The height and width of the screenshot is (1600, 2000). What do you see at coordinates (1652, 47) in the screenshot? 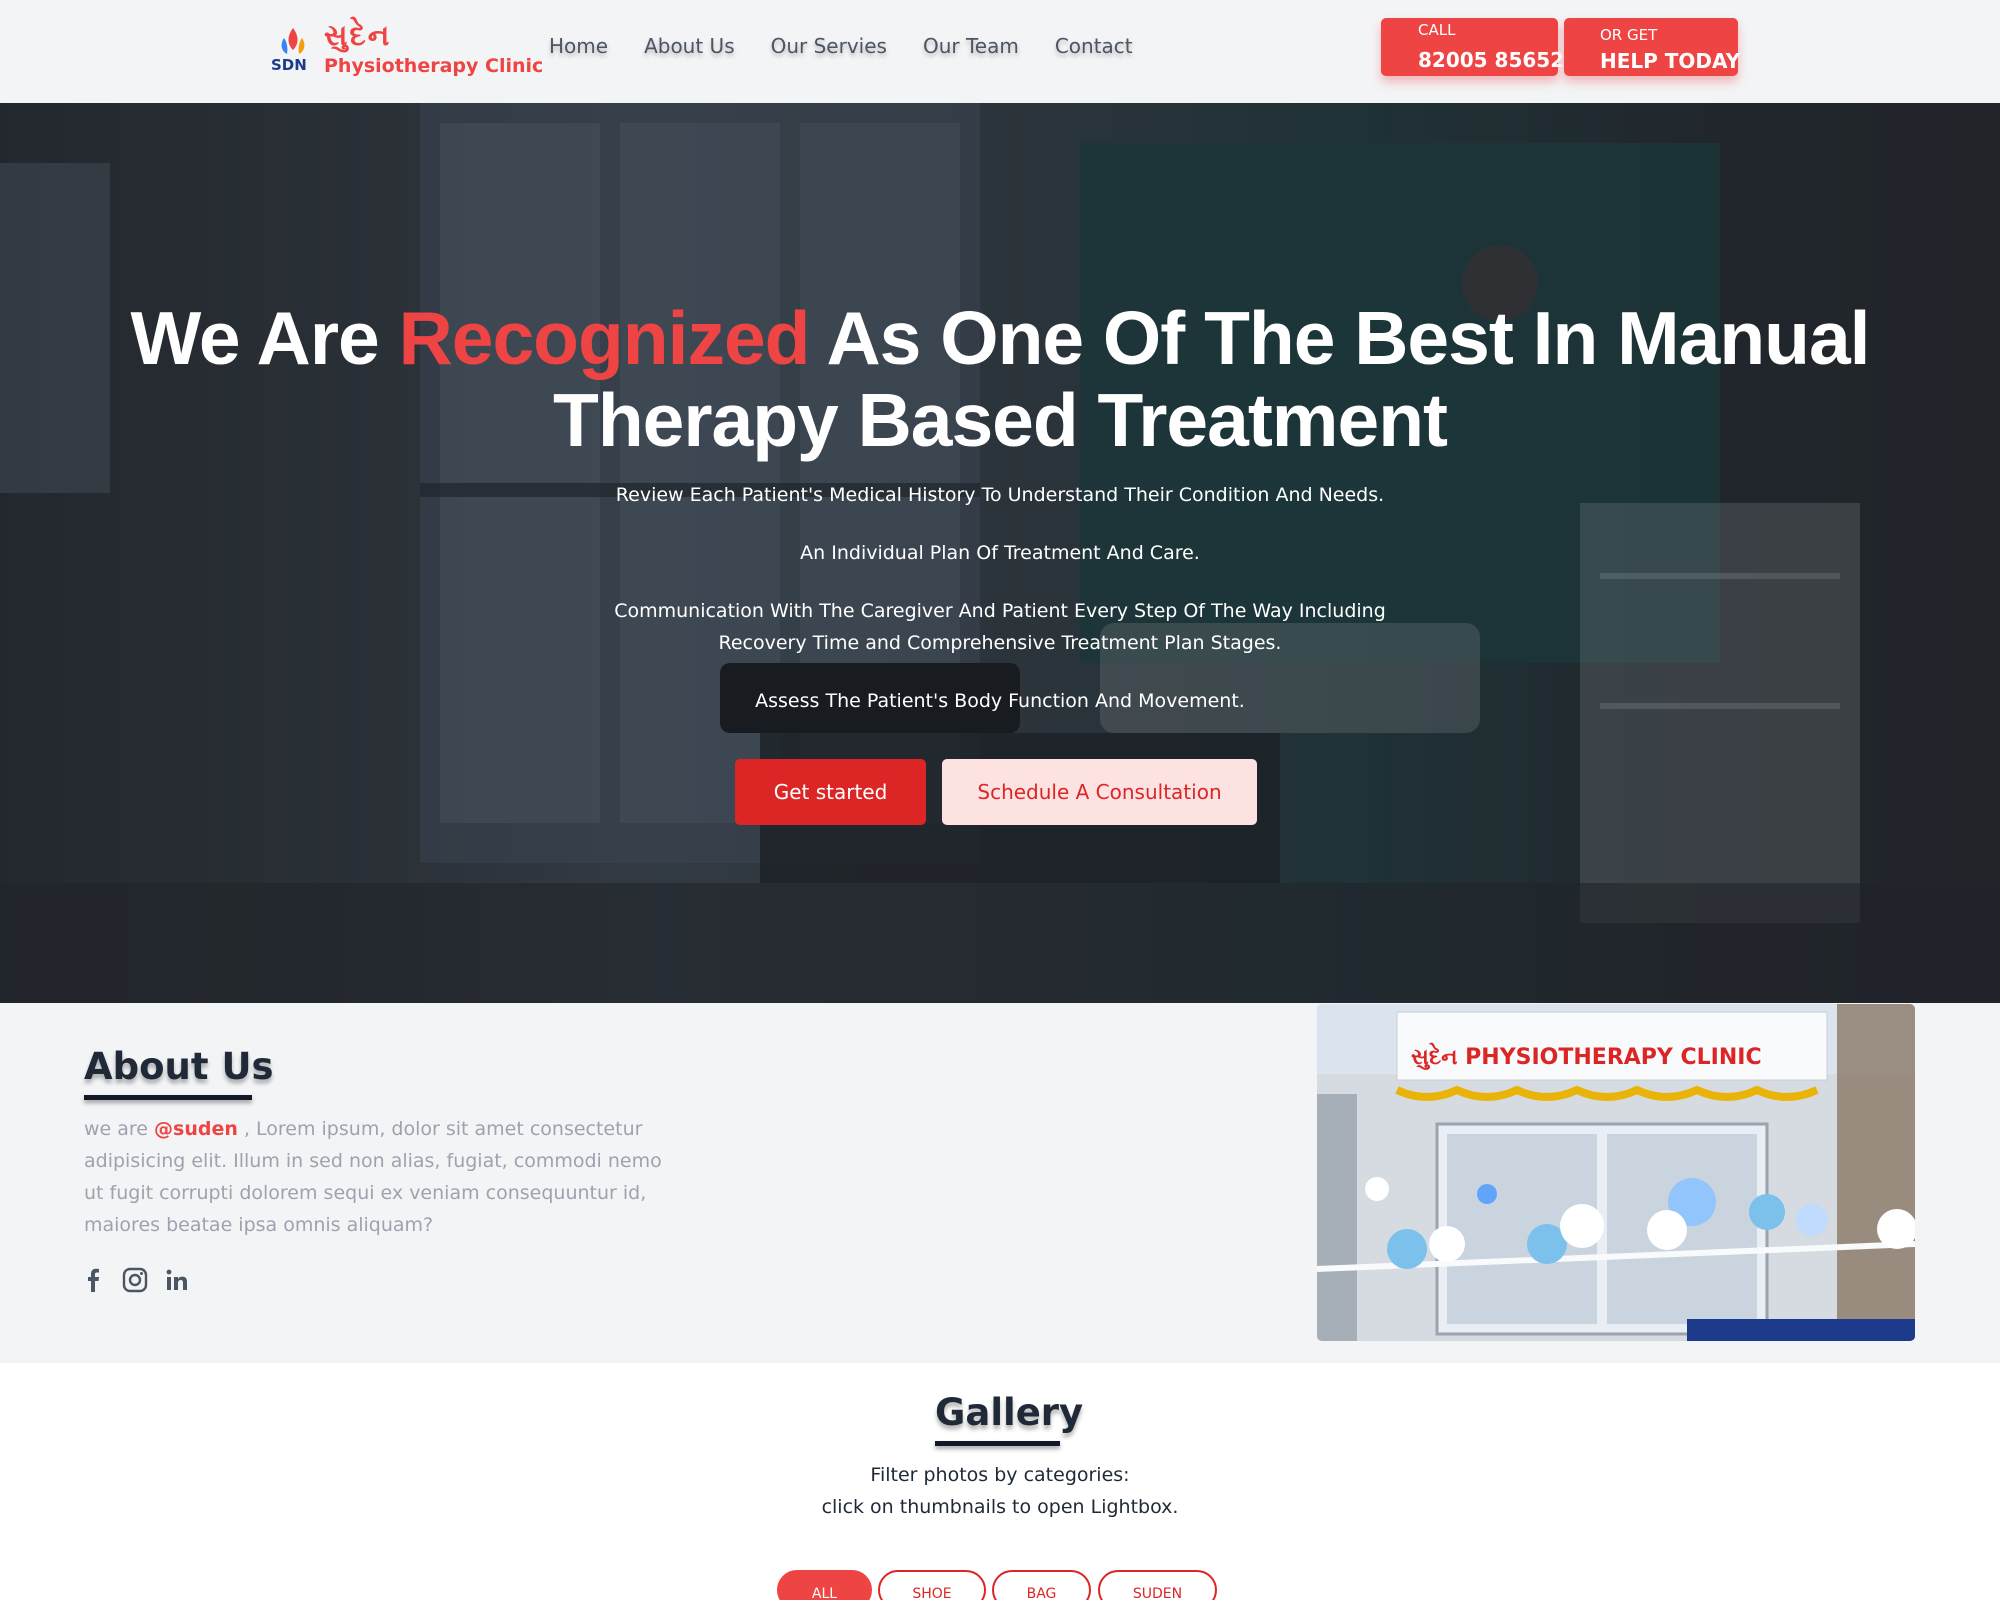
I see `help-today-button: OR GET HELP TODAY` at bounding box center [1652, 47].